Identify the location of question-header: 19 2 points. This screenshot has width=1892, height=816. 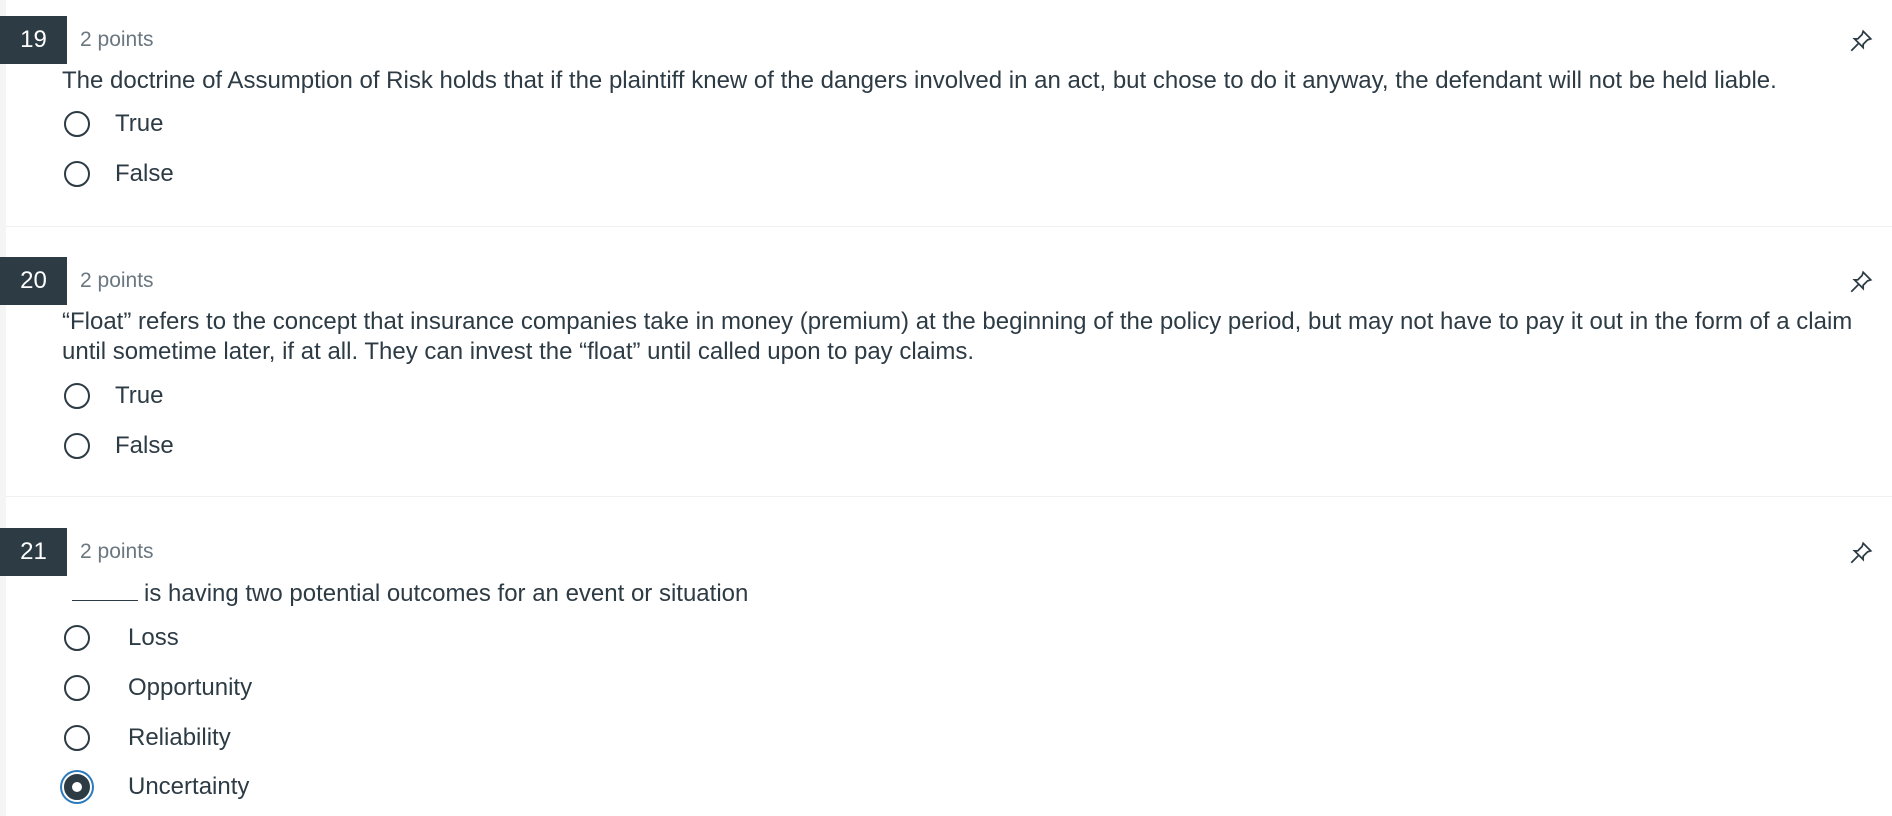
(946, 40).